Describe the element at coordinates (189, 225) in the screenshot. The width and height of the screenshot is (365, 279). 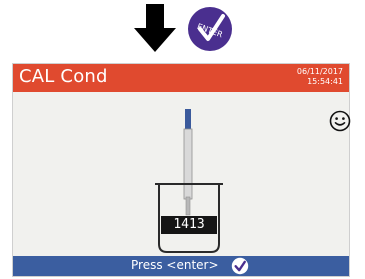
I see `calibration-standard-value: 1413` at that location.